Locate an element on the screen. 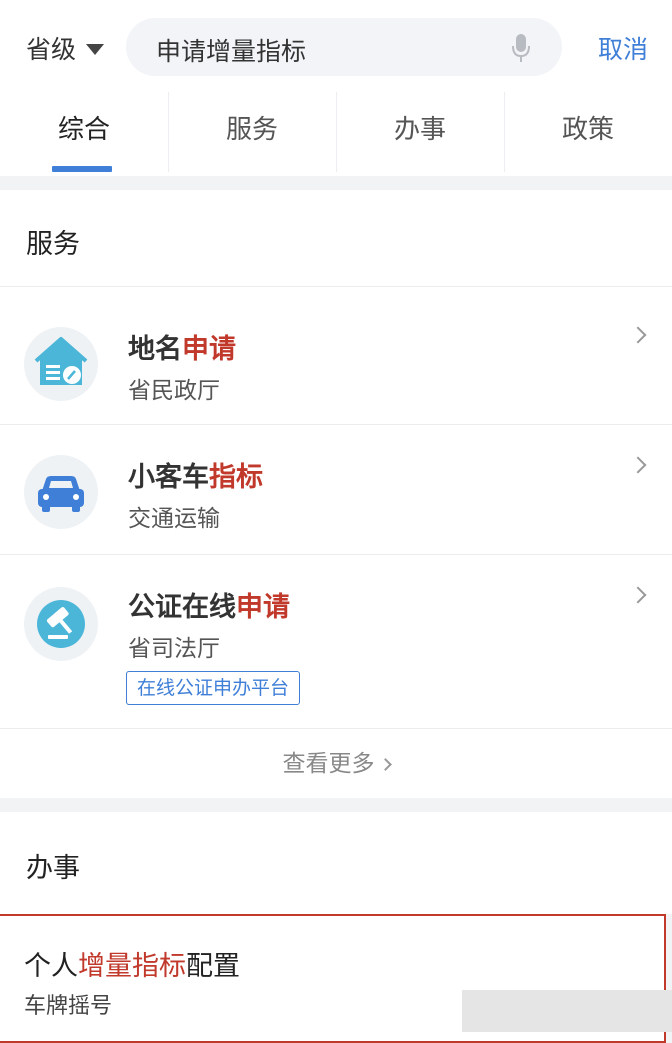 This screenshot has width=672, height=1043. affairs-section-header: 办事 is located at coordinates (336, 863).